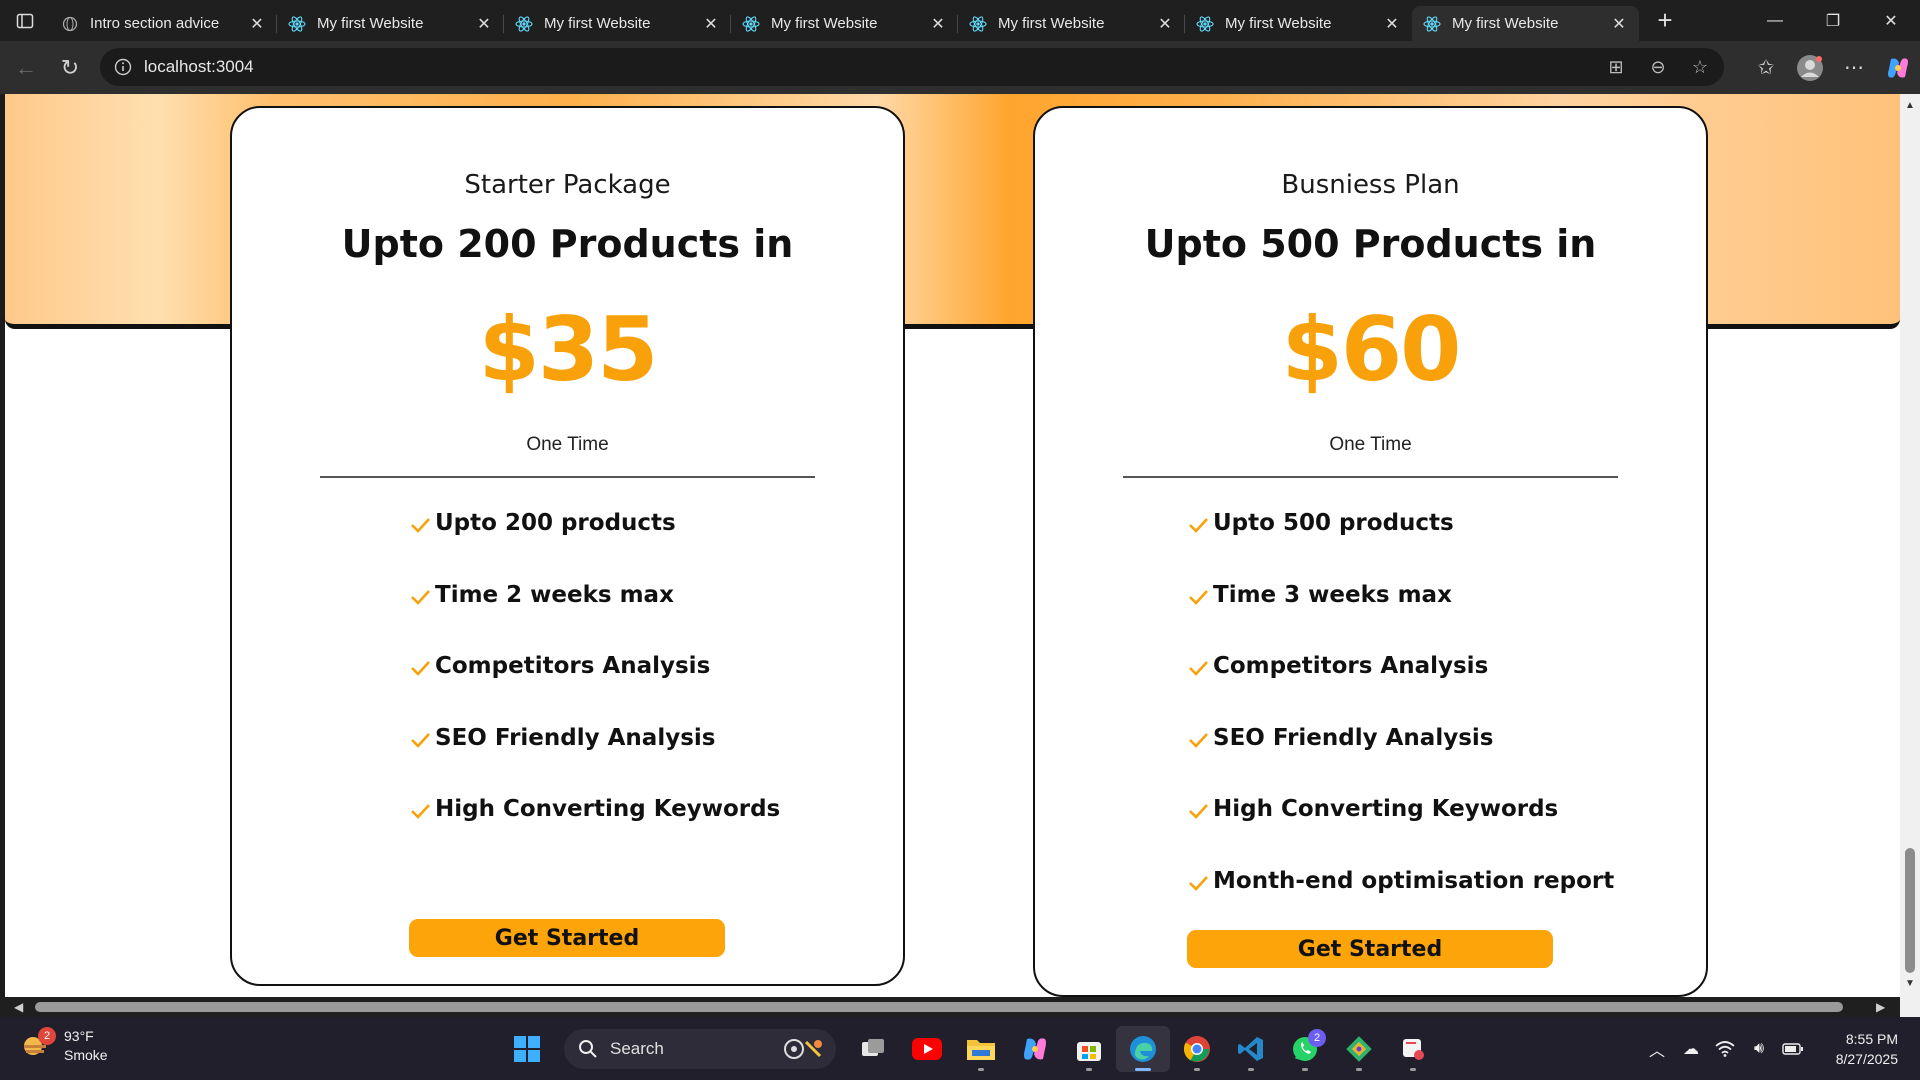 This screenshot has width=1920, height=1080. I want to click on store-icon, so click(1089, 1049).